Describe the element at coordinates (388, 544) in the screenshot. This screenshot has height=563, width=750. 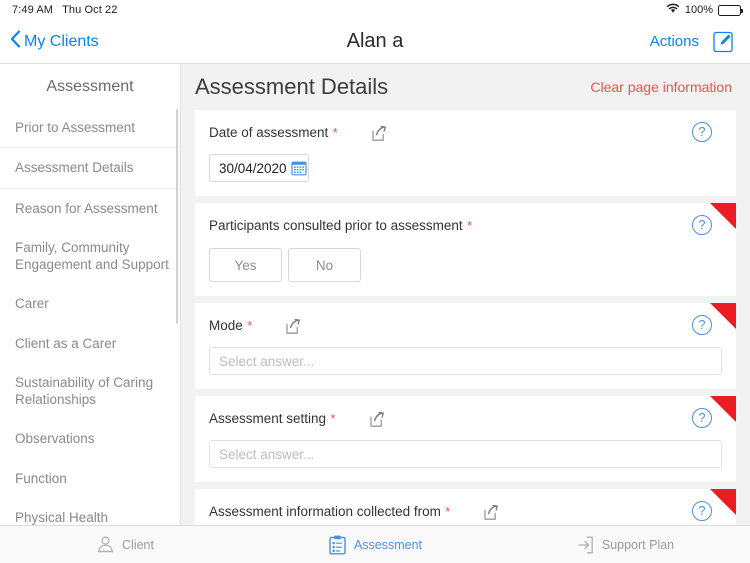
I see `tab-label: Assessment` at that location.